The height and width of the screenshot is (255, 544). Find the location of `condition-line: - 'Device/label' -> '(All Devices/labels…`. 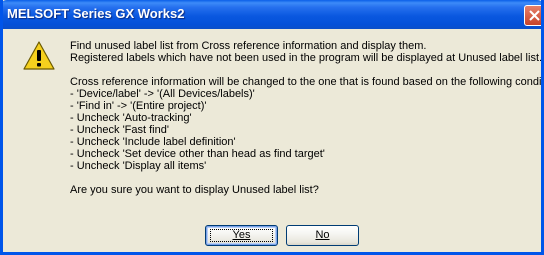

condition-line: - 'Device/label' -> '(All Devices/labels… is located at coordinates (162, 94).